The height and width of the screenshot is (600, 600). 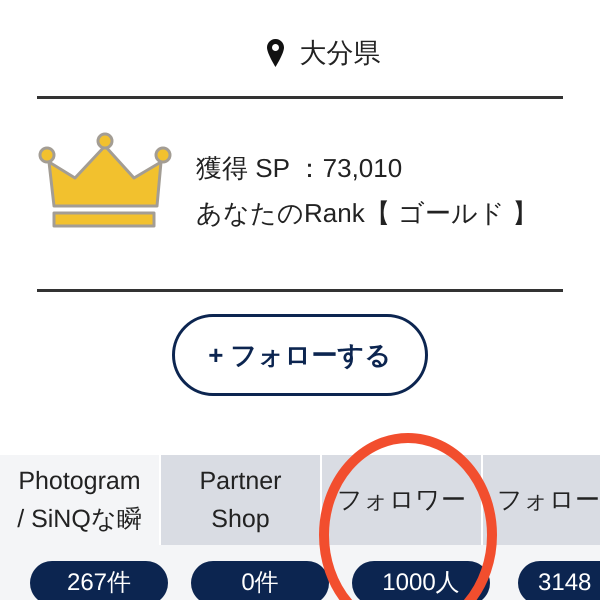 I want to click on category-tab: Partner Shop, so click(x=240, y=500).